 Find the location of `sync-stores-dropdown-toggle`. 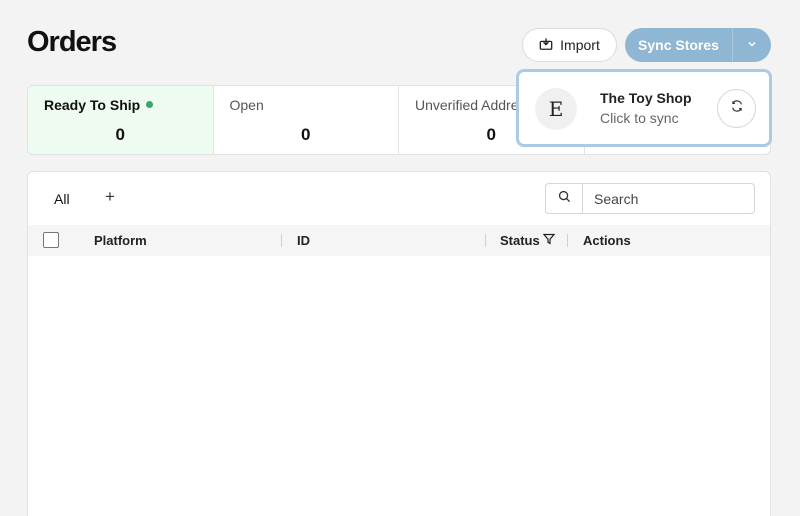

sync-stores-dropdown-toggle is located at coordinates (752, 45).